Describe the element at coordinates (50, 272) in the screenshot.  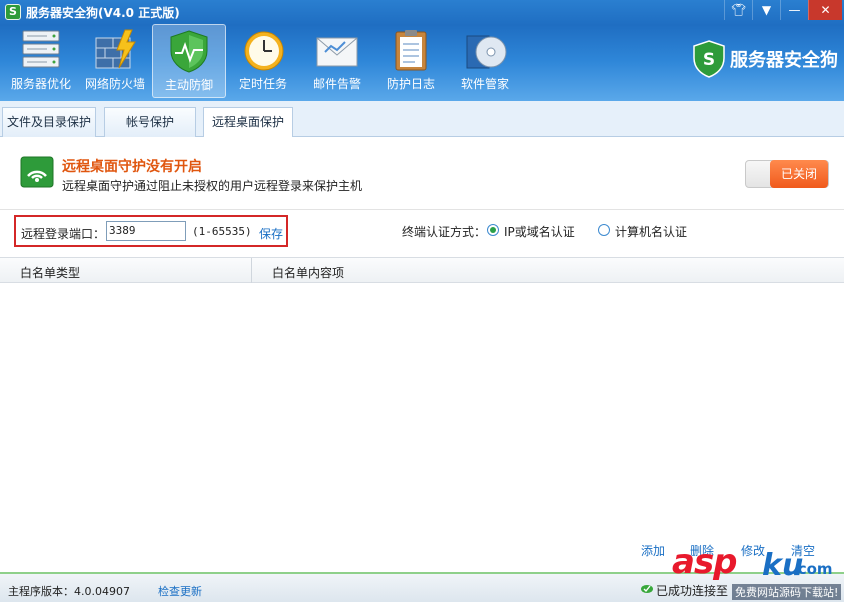
I see `column-header-type: 白名单类型` at that location.